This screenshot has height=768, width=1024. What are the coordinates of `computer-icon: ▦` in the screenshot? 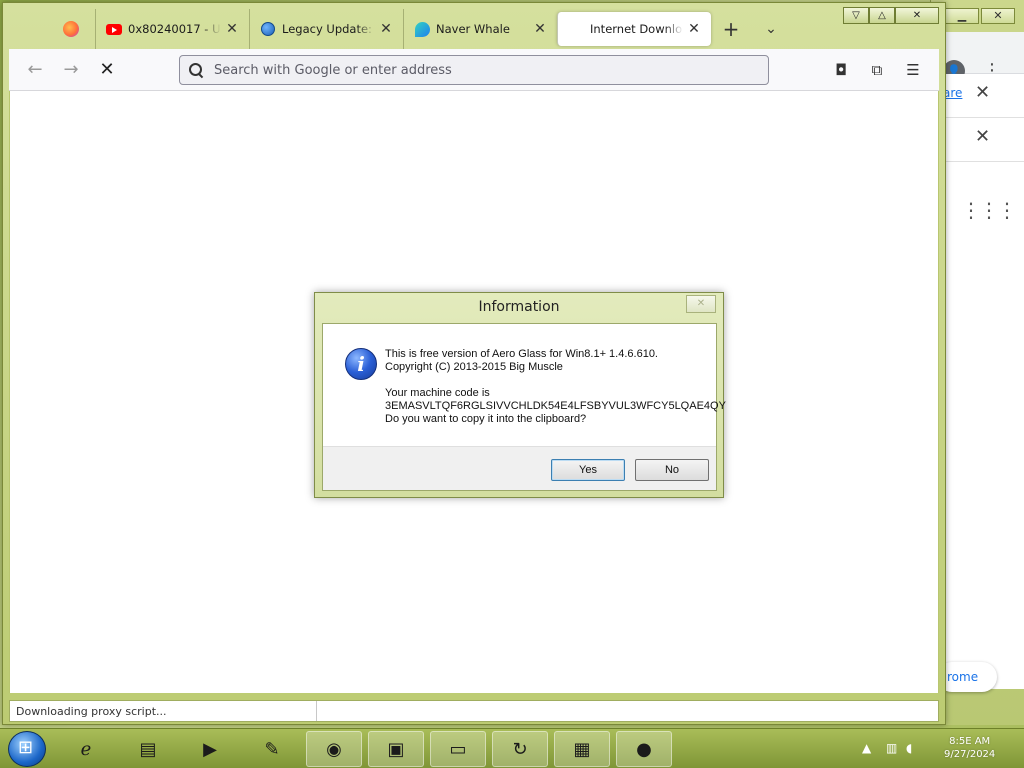 It's located at (582, 749).